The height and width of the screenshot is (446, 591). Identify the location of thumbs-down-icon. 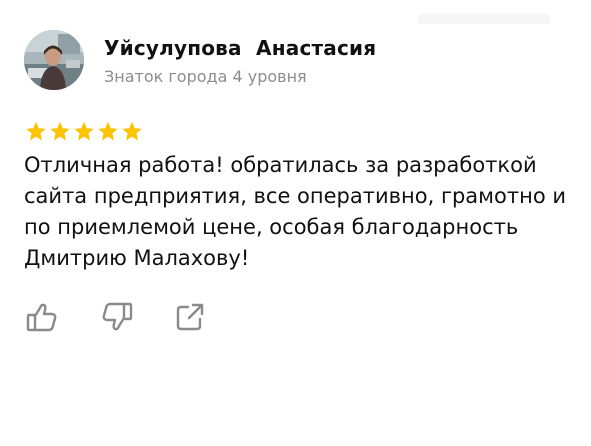
(117, 316).